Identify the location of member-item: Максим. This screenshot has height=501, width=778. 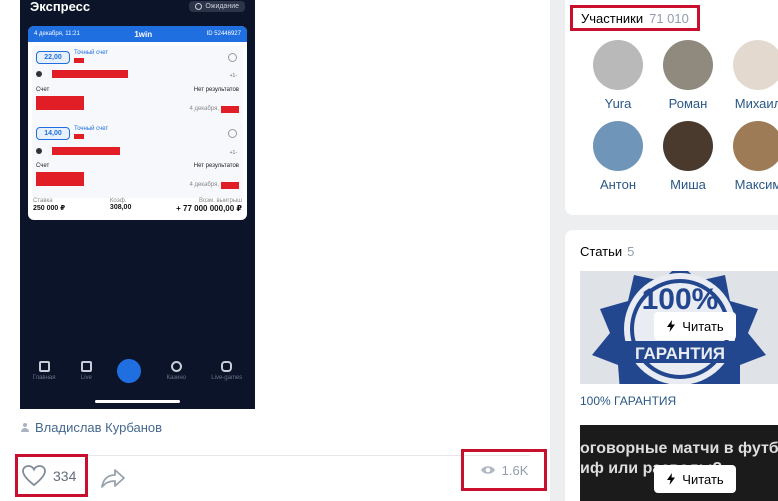
(750, 156).